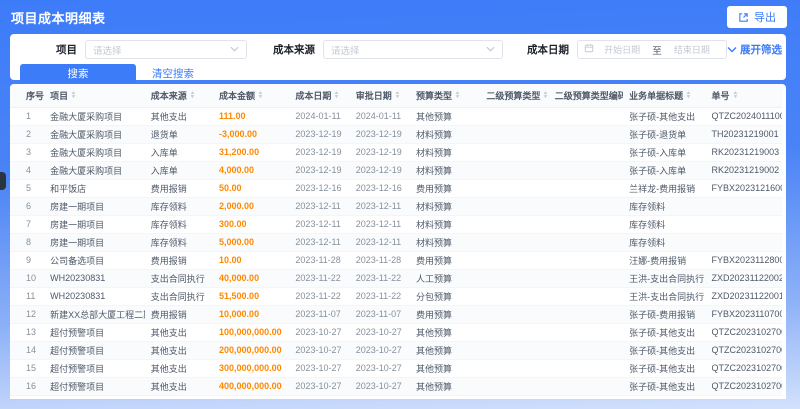 The height and width of the screenshot is (409, 800). I want to click on column-header-9: 二级预算类型编码▲▼, so click(586, 96).